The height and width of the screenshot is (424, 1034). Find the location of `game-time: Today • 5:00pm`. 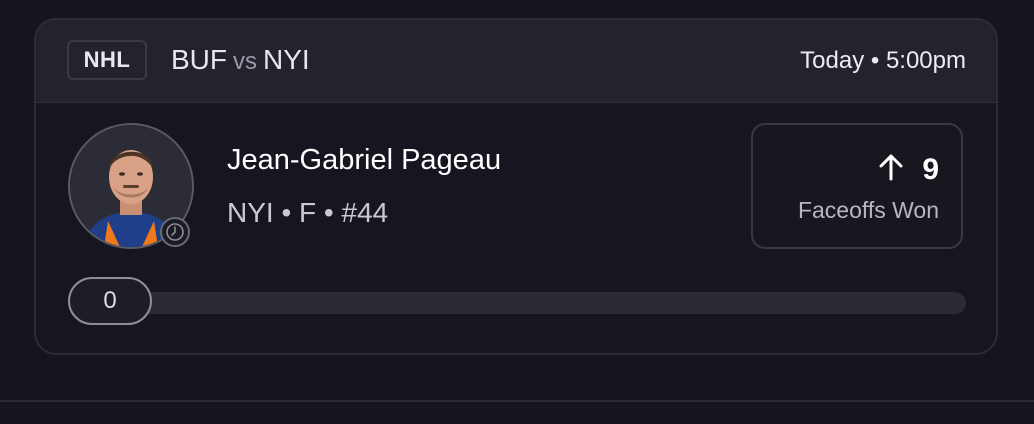

game-time: Today • 5:00pm is located at coordinates (883, 60).